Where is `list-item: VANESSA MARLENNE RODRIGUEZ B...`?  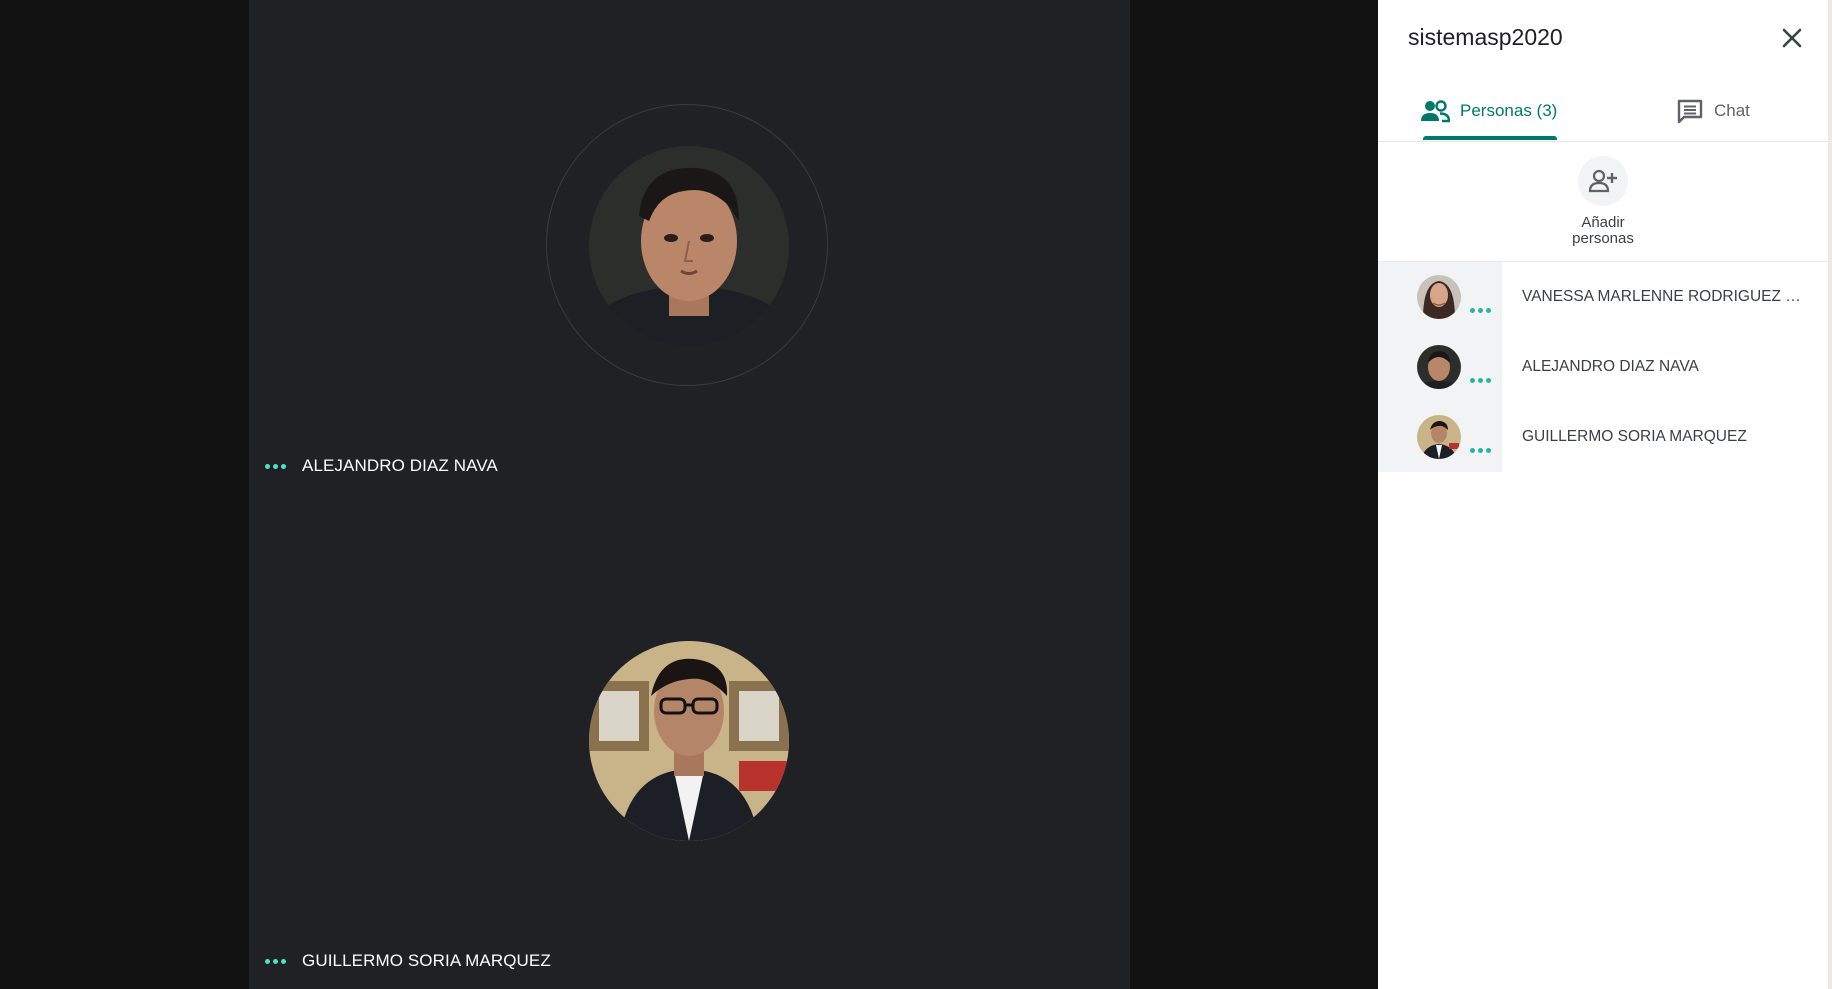 list-item: VANESSA MARLENNE RODRIGUEZ B... is located at coordinates (1603, 297).